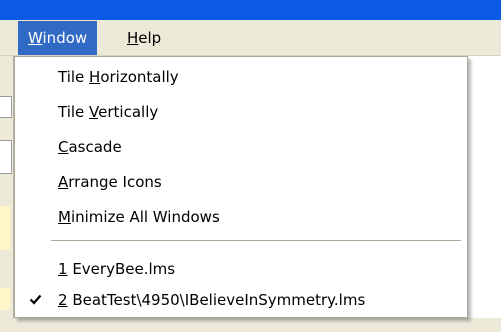 The height and width of the screenshot is (332, 501). What do you see at coordinates (241, 147) in the screenshot?
I see `menu-item-cascade: Cascade` at bounding box center [241, 147].